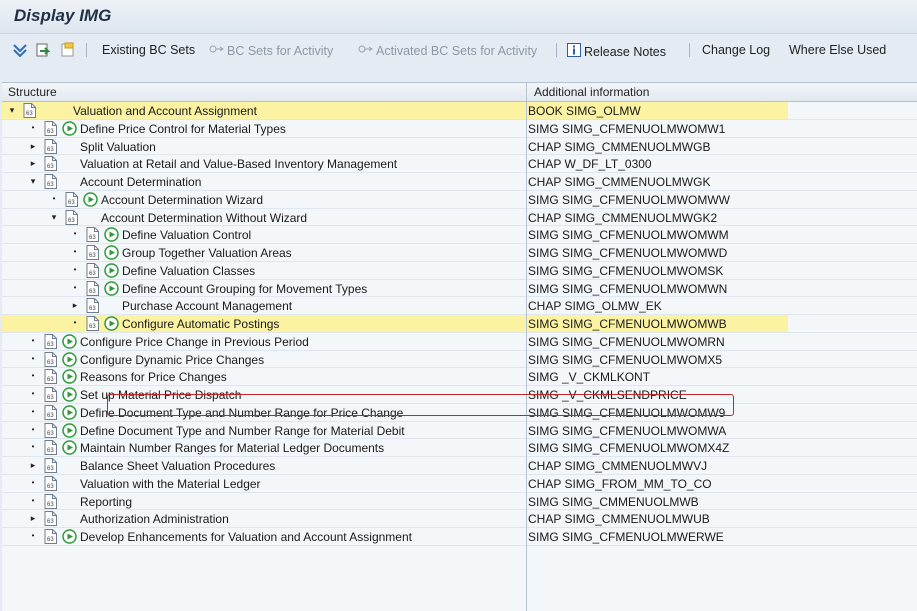 Image resolution: width=917 pixels, height=611 pixels. Describe the element at coordinates (148, 50) in the screenshot. I see `existing-bc-sets-button: Existing BC Sets` at that location.